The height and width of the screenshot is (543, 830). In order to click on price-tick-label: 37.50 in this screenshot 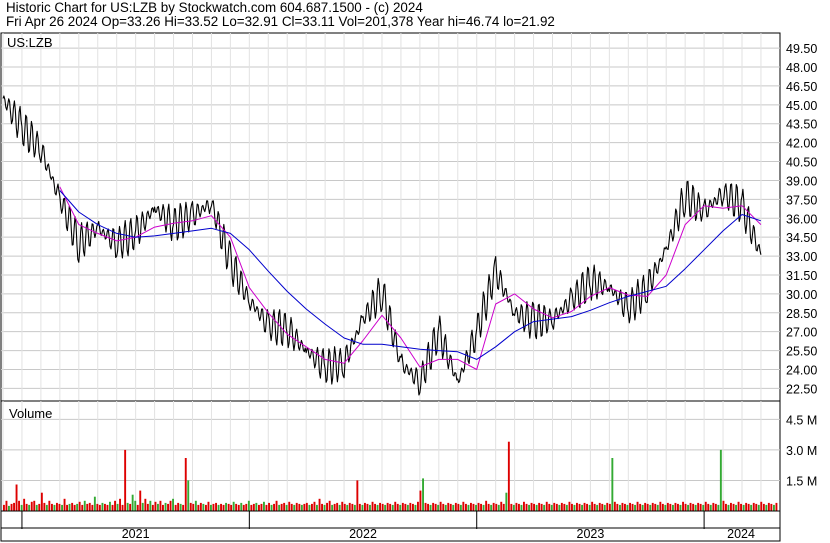, I will do `click(801, 200)`.